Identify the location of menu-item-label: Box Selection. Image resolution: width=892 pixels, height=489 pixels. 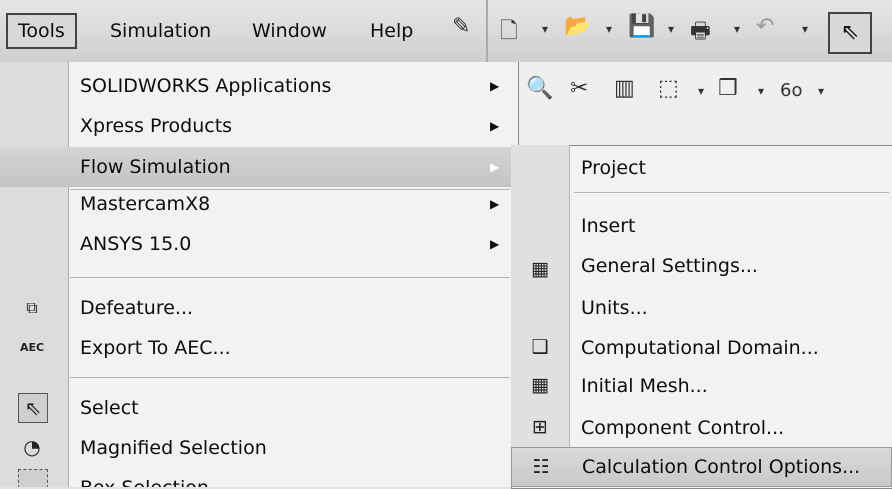
(144, 477).